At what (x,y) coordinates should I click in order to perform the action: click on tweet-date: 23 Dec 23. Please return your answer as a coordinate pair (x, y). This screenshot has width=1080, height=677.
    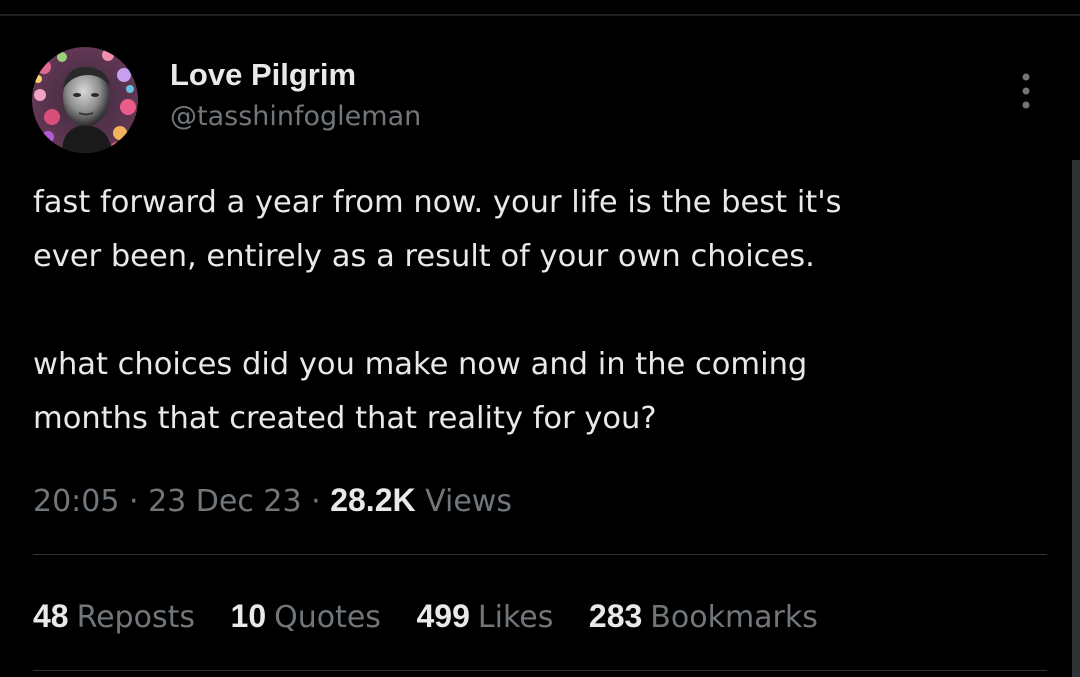
    Looking at the image, I should click on (224, 501).